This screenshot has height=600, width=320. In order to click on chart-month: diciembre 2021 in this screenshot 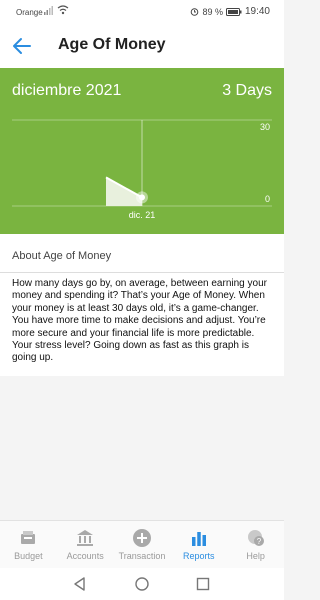, I will do `click(67, 90)`.